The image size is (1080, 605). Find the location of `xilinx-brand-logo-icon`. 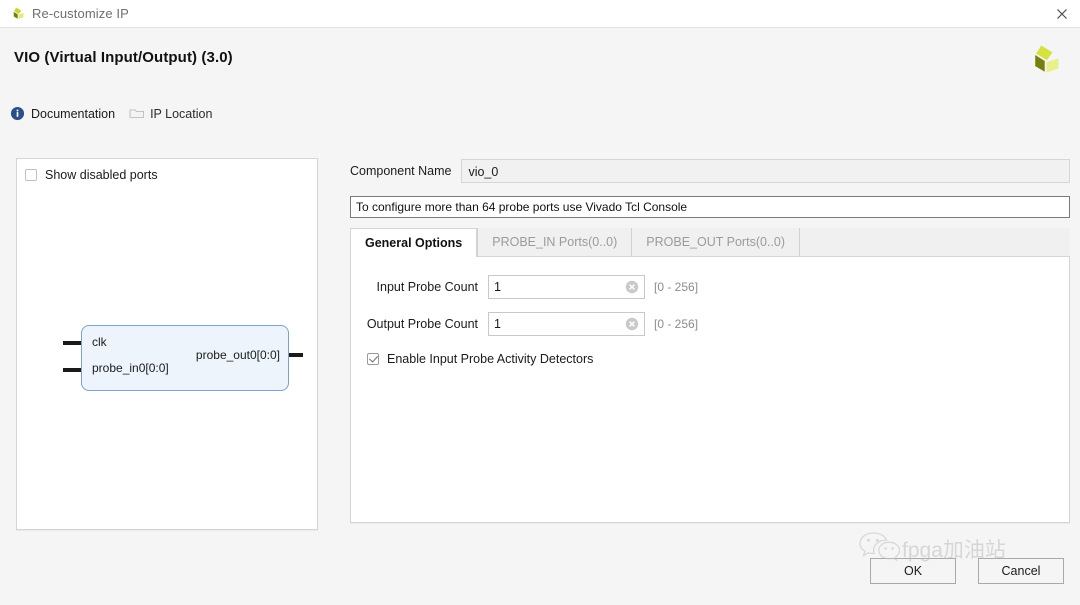

xilinx-brand-logo-icon is located at coordinates (1043, 61).